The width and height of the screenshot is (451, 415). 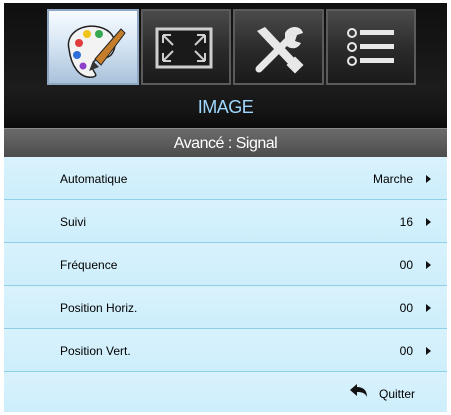 I want to click on options-list-icon, so click(x=370, y=47).